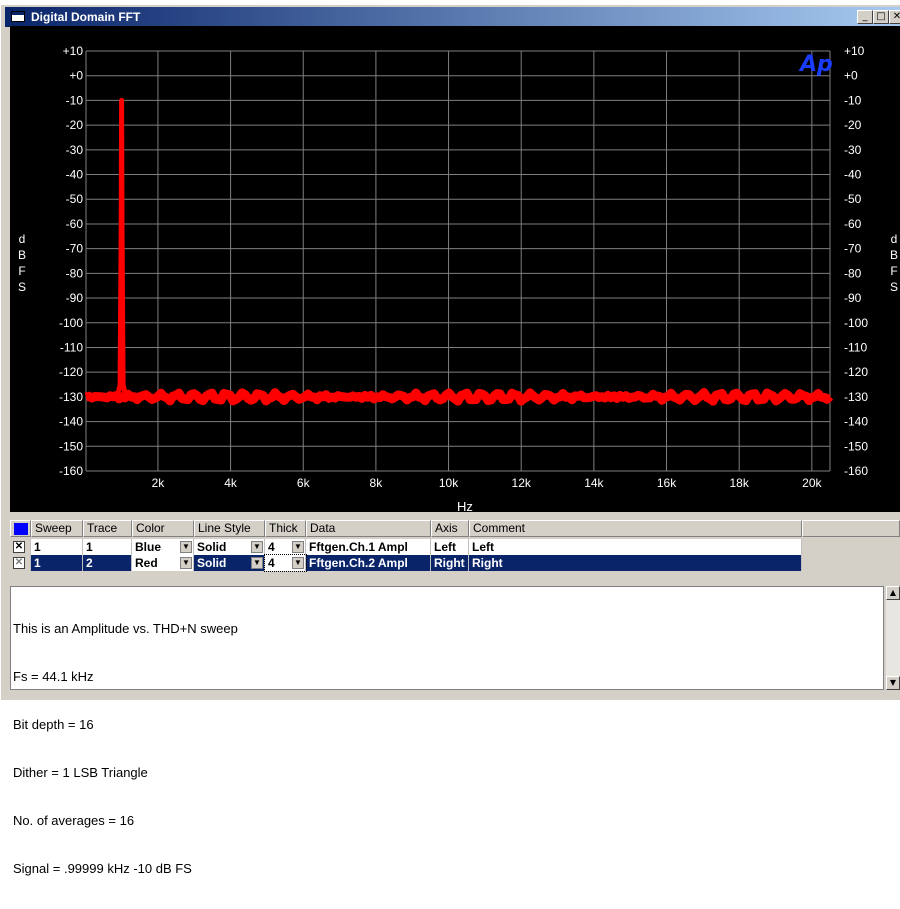  Describe the element at coordinates (853, 125) in the screenshot. I see `y-tick-label-right: -20` at that location.